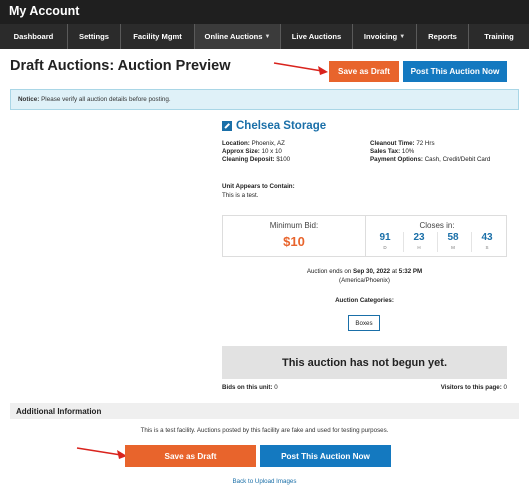 The width and height of the screenshot is (529, 496). What do you see at coordinates (457, 159) in the screenshot?
I see `detail-value: Cash, Credit/Debit Card` at bounding box center [457, 159].